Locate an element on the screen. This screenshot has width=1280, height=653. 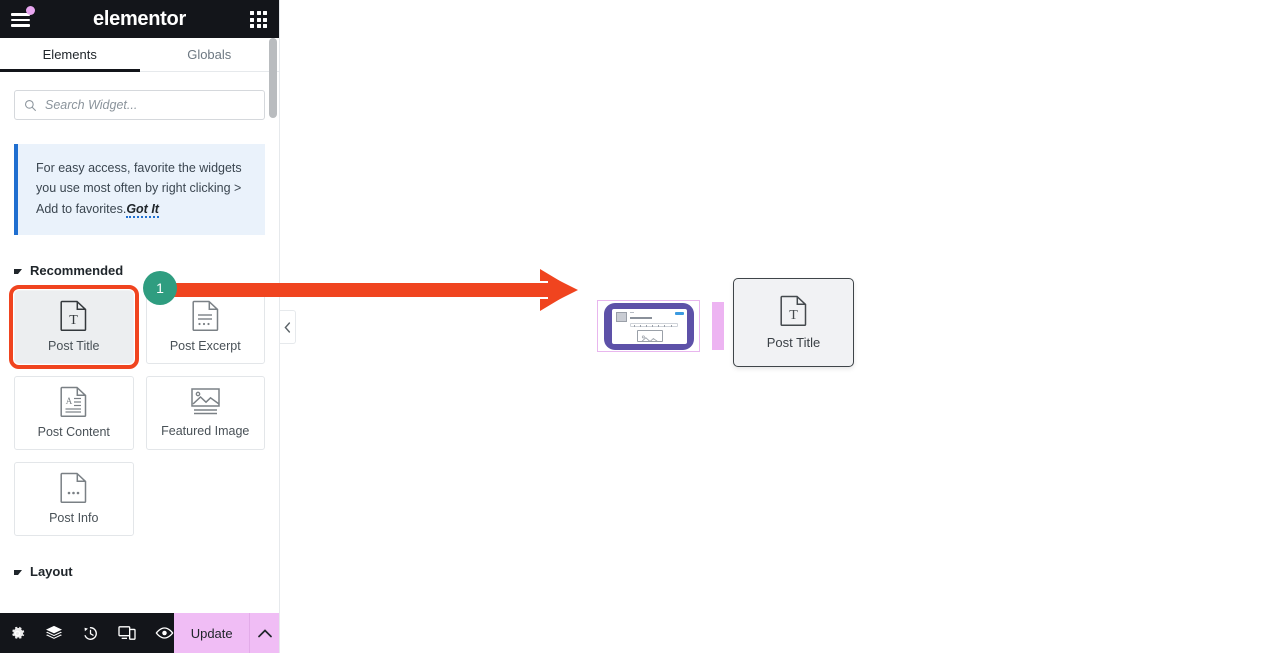
notification-dot is located at coordinates (30, 10).